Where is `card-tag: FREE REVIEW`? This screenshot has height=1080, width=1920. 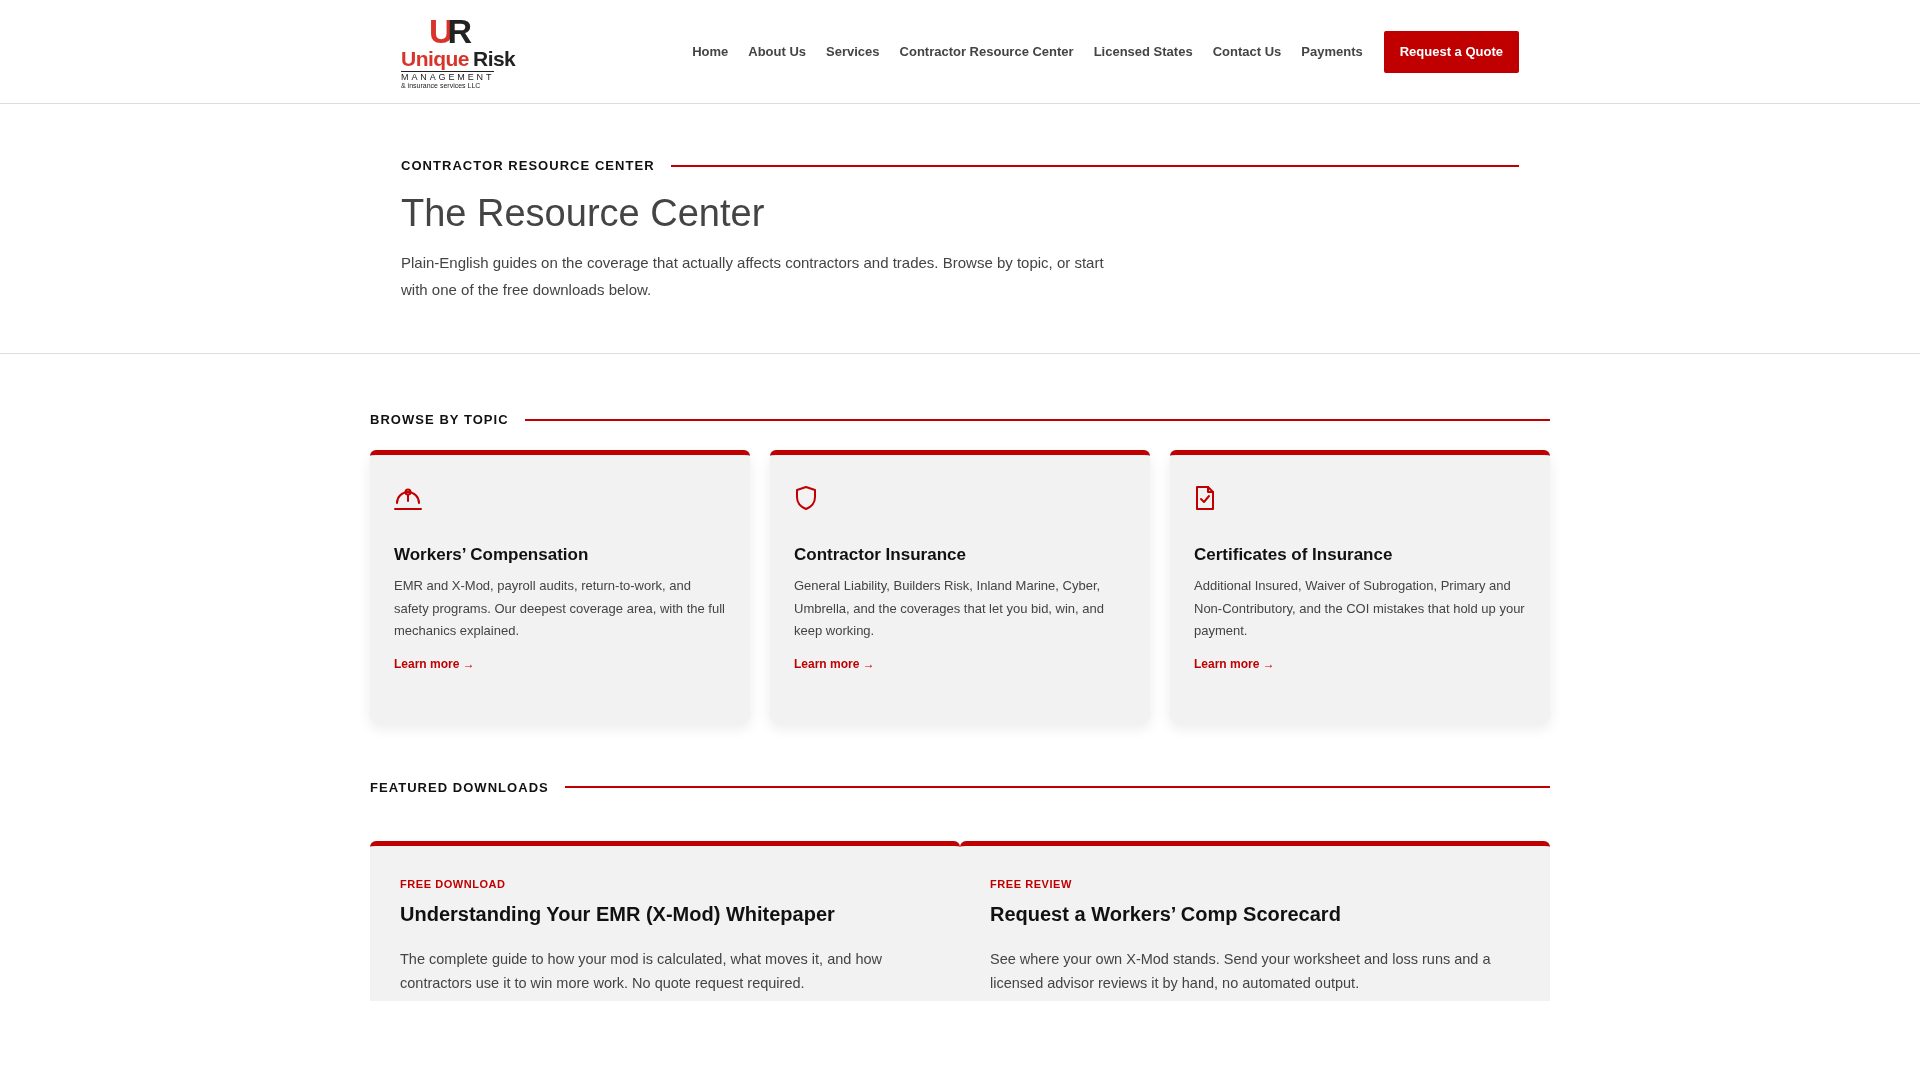 card-tag: FREE REVIEW is located at coordinates (1255, 884).